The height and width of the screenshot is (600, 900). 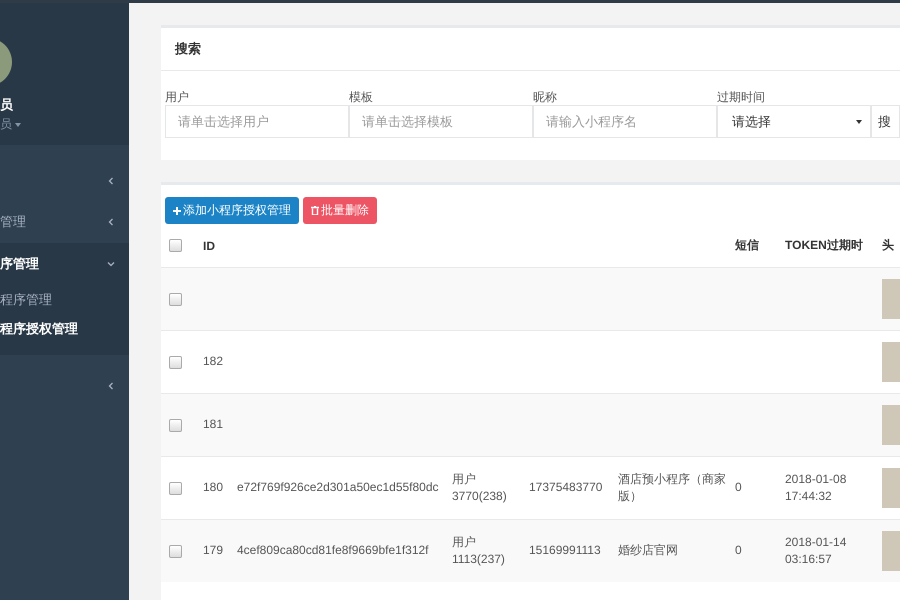 What do you see at coordinates (213, 551) in the screenshot?
I see `table-cell-text: 179` at bounding box center [213, 551].